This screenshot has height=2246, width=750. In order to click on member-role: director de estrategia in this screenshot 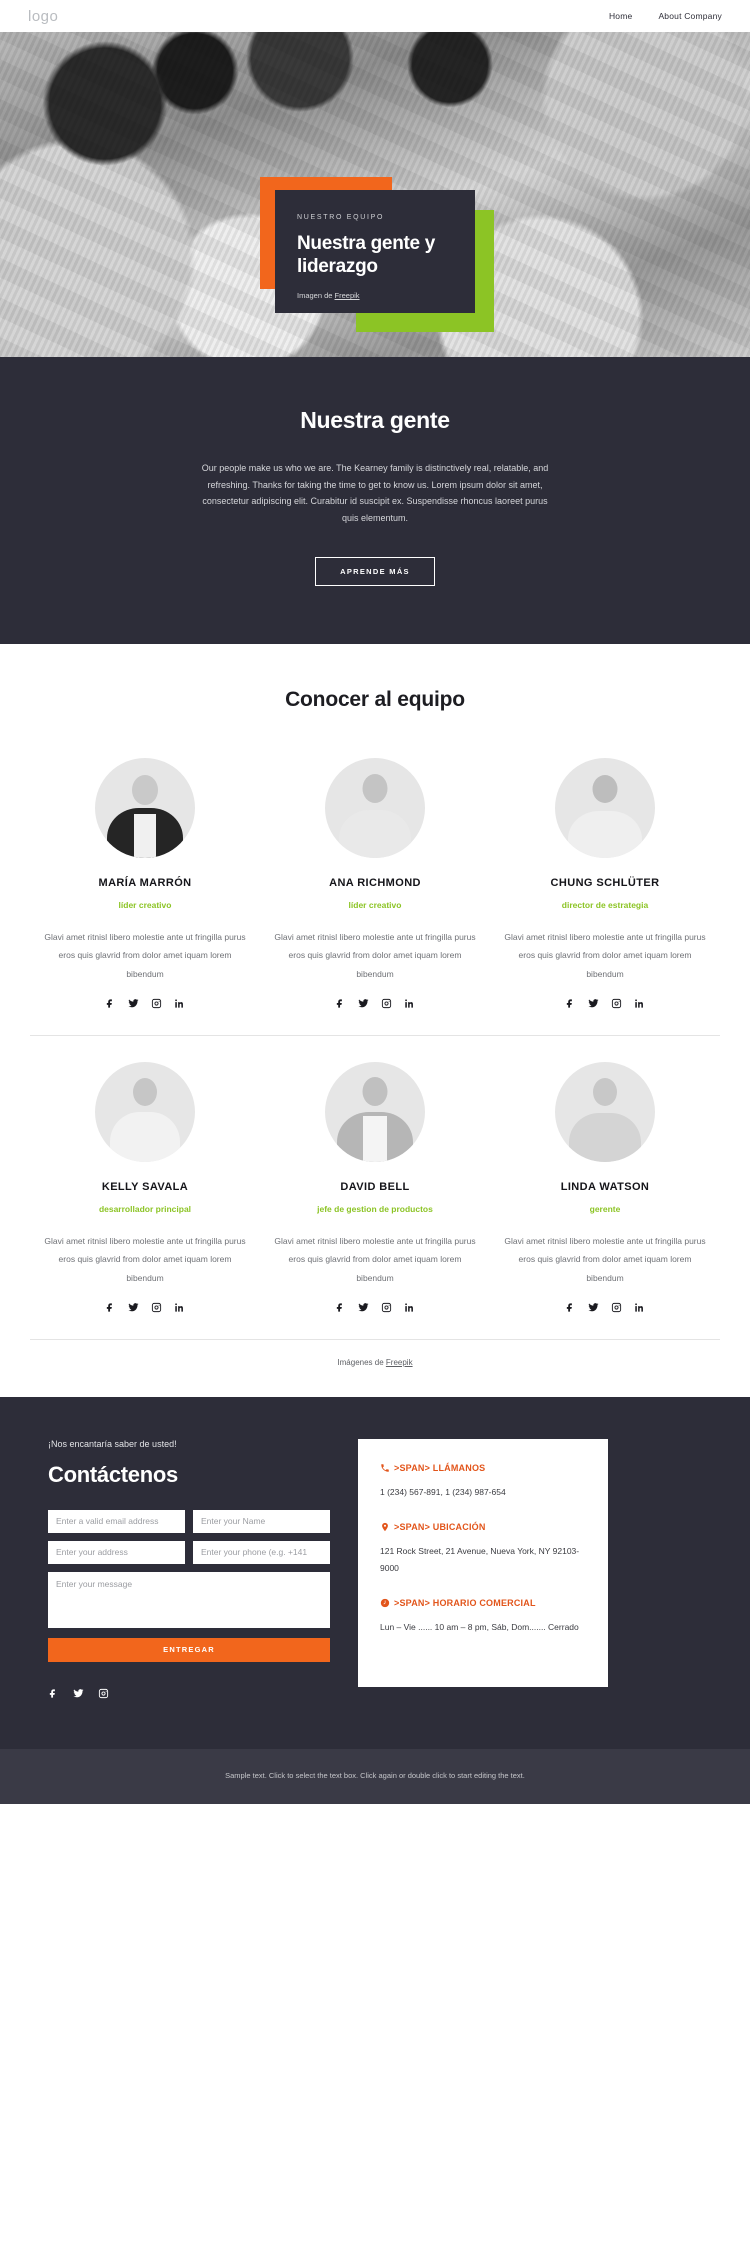, I will do `click(605, 904)`.